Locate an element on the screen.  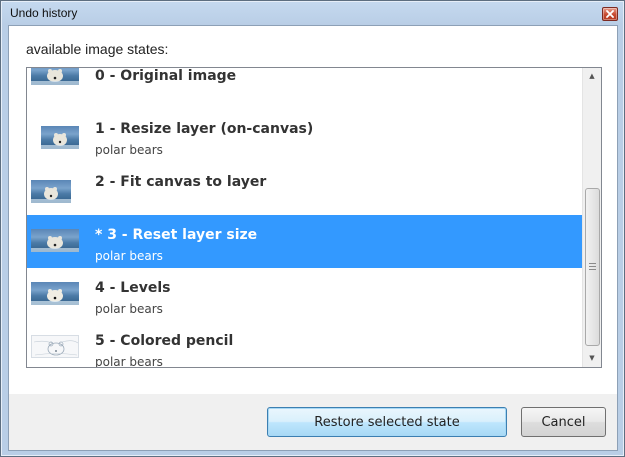
state-title: 2 - Fit canvas to layer is located at coordinates (181, 182).